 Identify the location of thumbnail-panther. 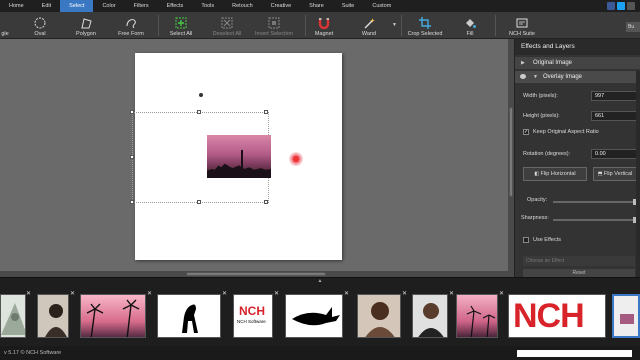
(189, 316).